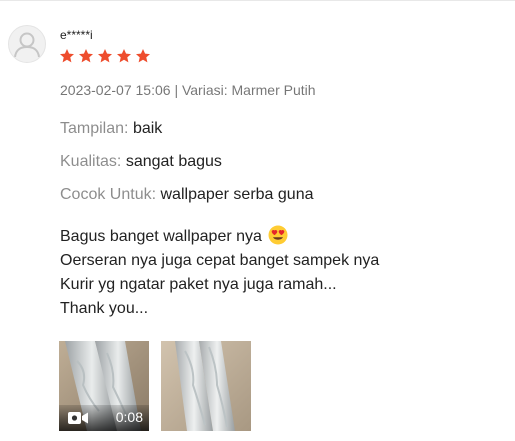  I want to click on attribute-value: wallpaper serba guna, so click(237, 194).